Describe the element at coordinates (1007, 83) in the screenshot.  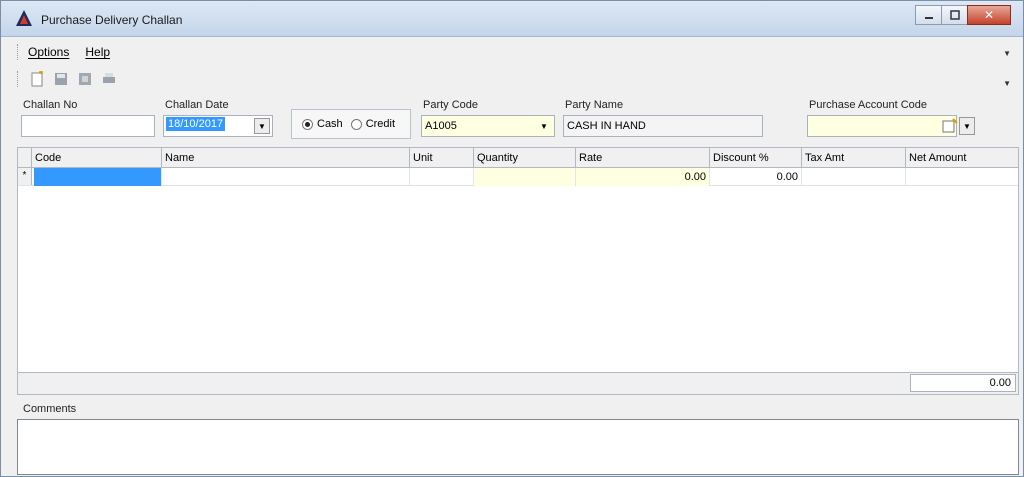
I see `toolbar-overflow-chevron-icon: ▼` at that location.